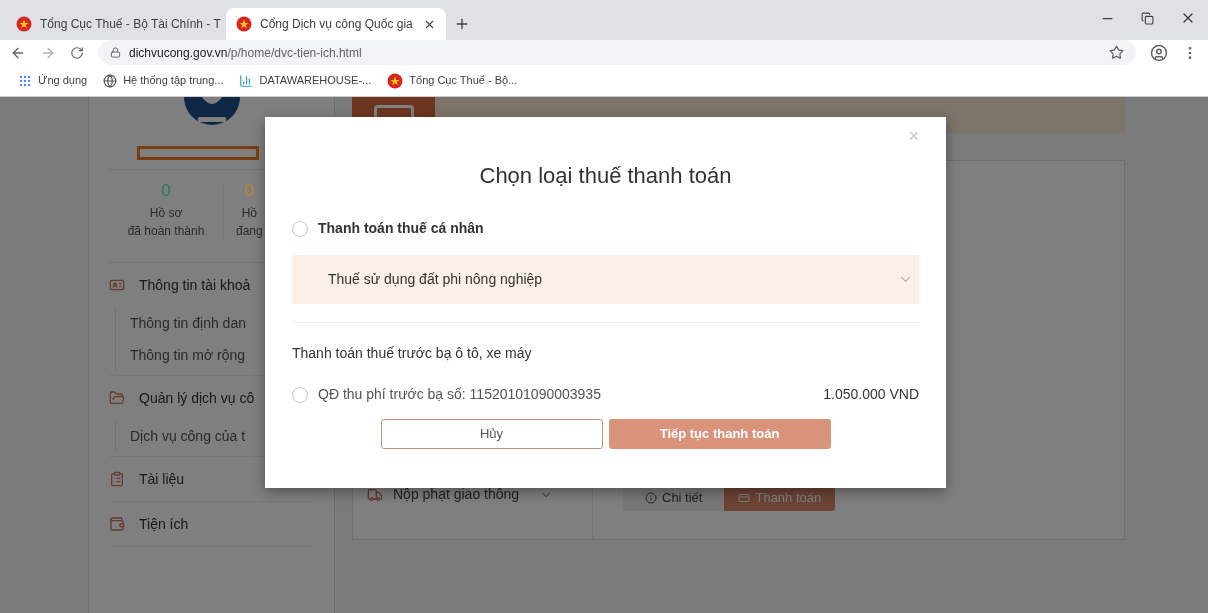  Describe the element at coordinates (1116, 52) in the screenshot. I see `star-icon` at that location.